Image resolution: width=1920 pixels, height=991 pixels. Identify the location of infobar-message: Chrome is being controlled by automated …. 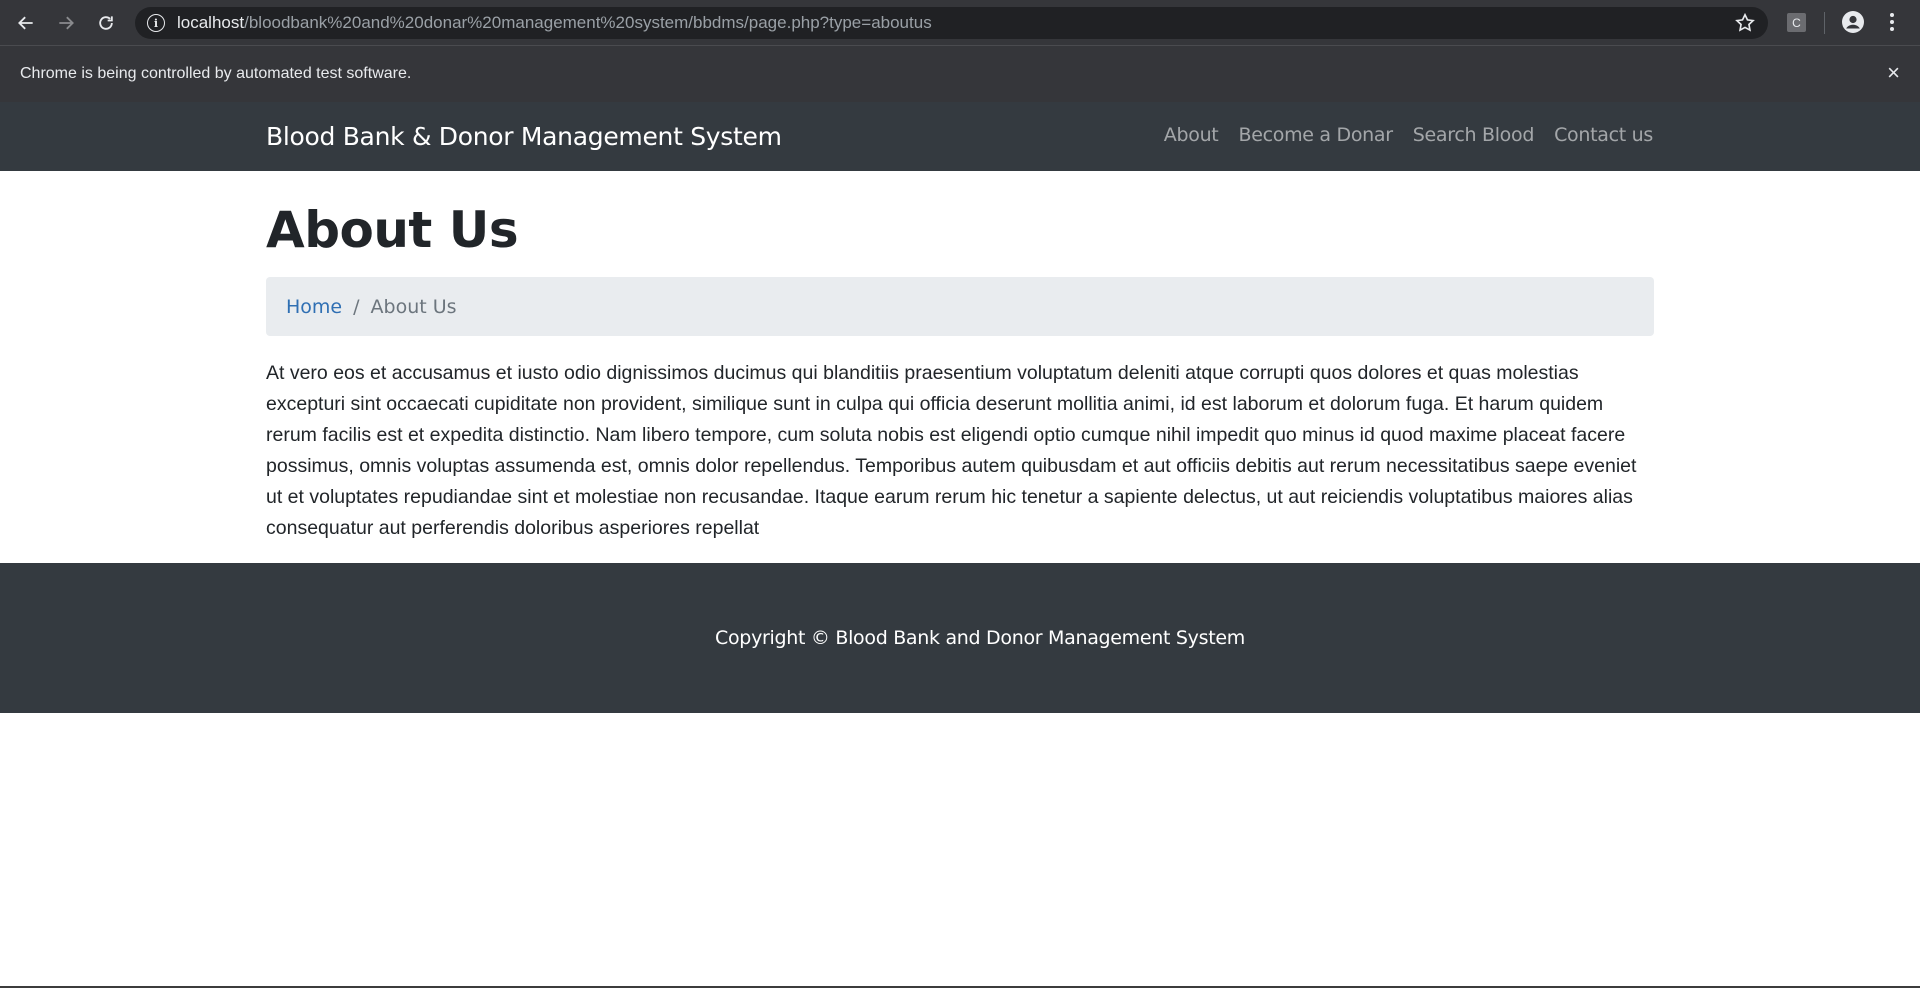
(216, 73).